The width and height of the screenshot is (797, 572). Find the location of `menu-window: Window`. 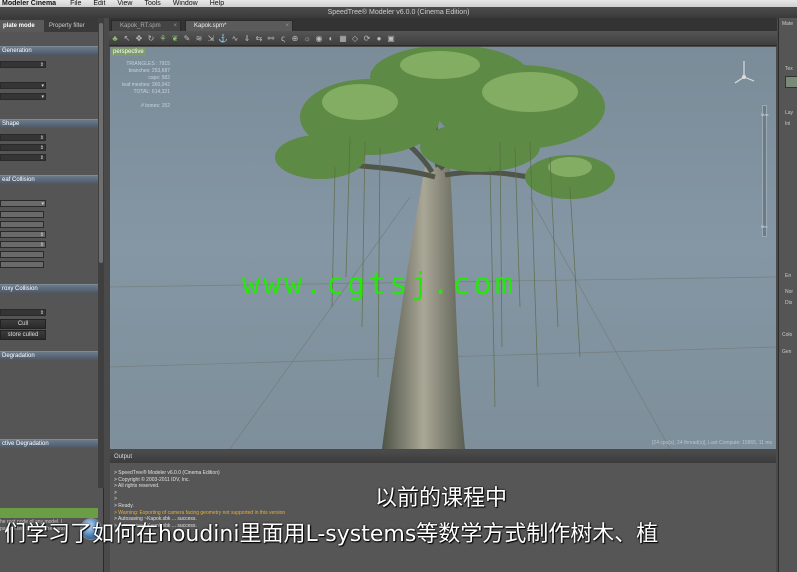

menu-window: Window is located at coordinates (185, 3).